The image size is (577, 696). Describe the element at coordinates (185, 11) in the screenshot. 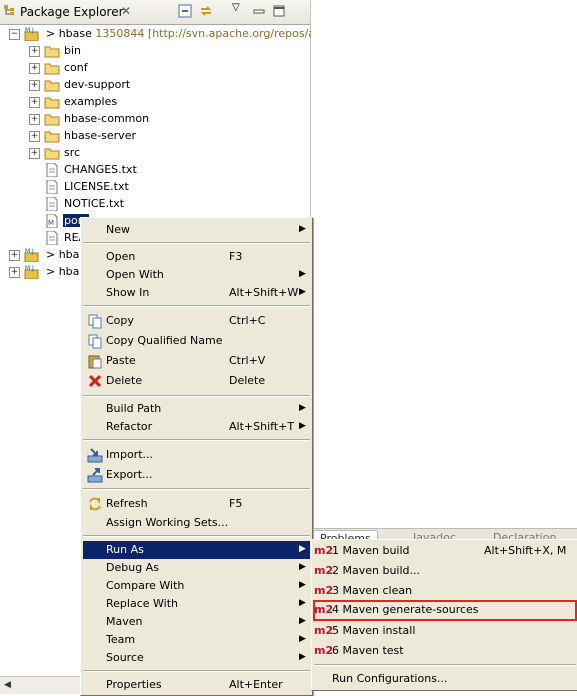

I see `collapse-all-icon` at that location.